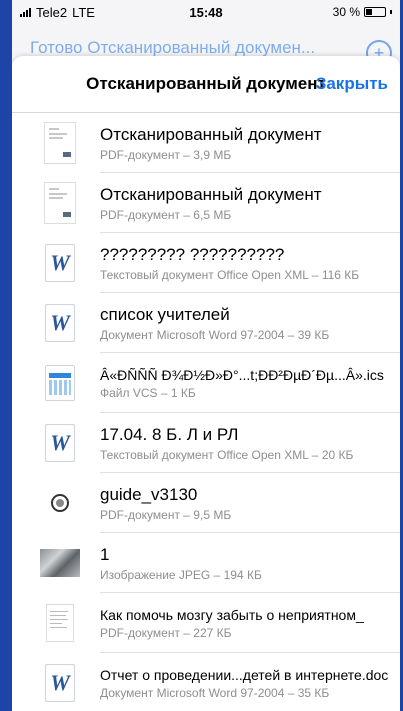 The image size is (403, 711). Describe the element at coordinates (181, 574) in the screenshot. I see `file-meta: Изображение JPEG – 194 КБ` at that location.